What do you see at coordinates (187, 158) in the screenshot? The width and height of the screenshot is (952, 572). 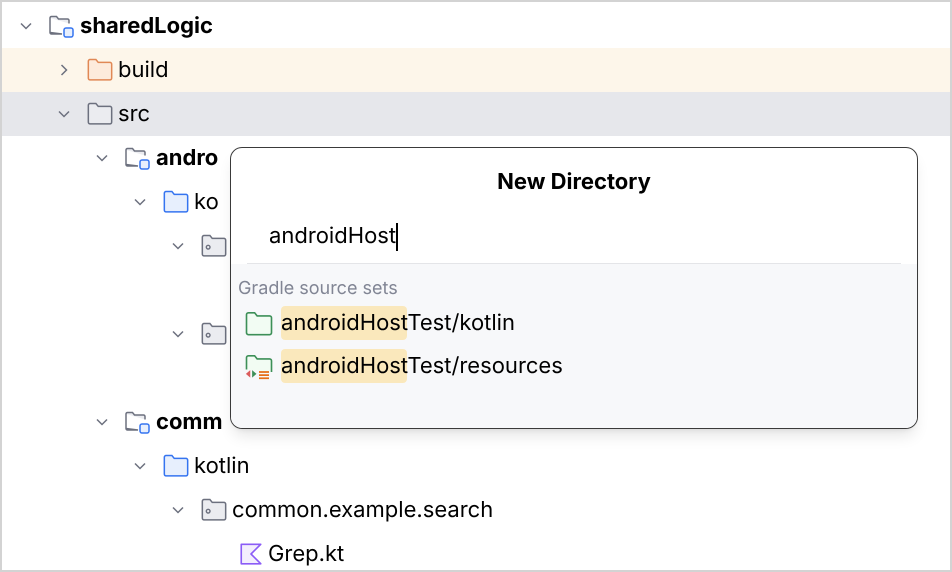 I see `tree-label: andro` at bounding box center [187, 158].